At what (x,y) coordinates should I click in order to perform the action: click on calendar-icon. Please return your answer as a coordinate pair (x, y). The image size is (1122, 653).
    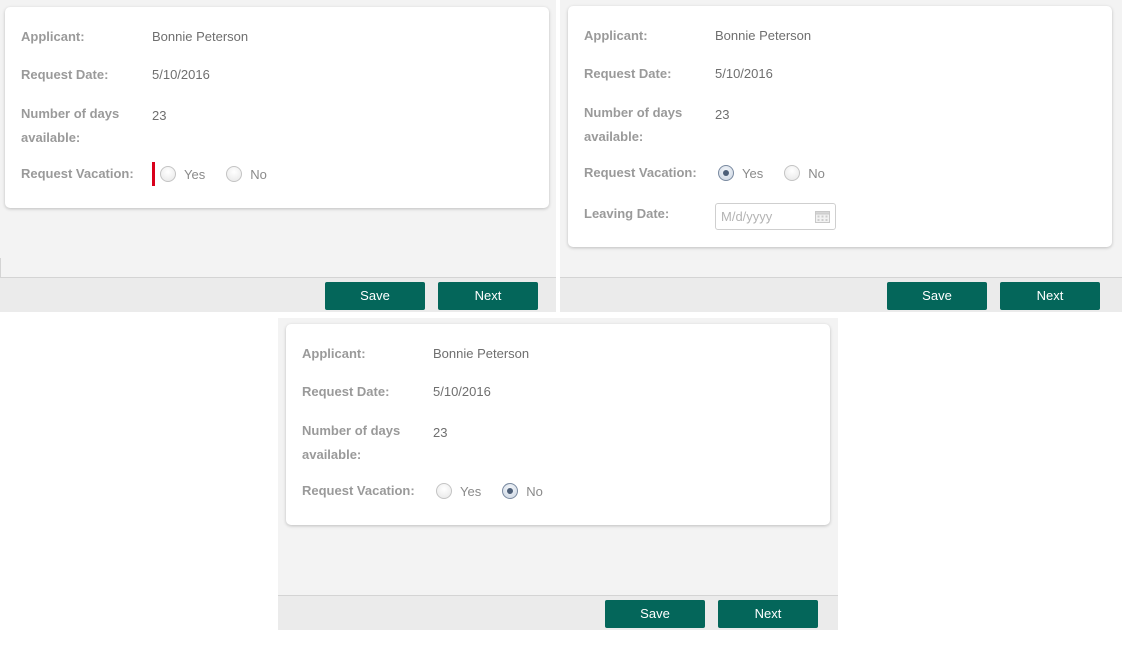
    Looking at the image, I should click on (822, 216).